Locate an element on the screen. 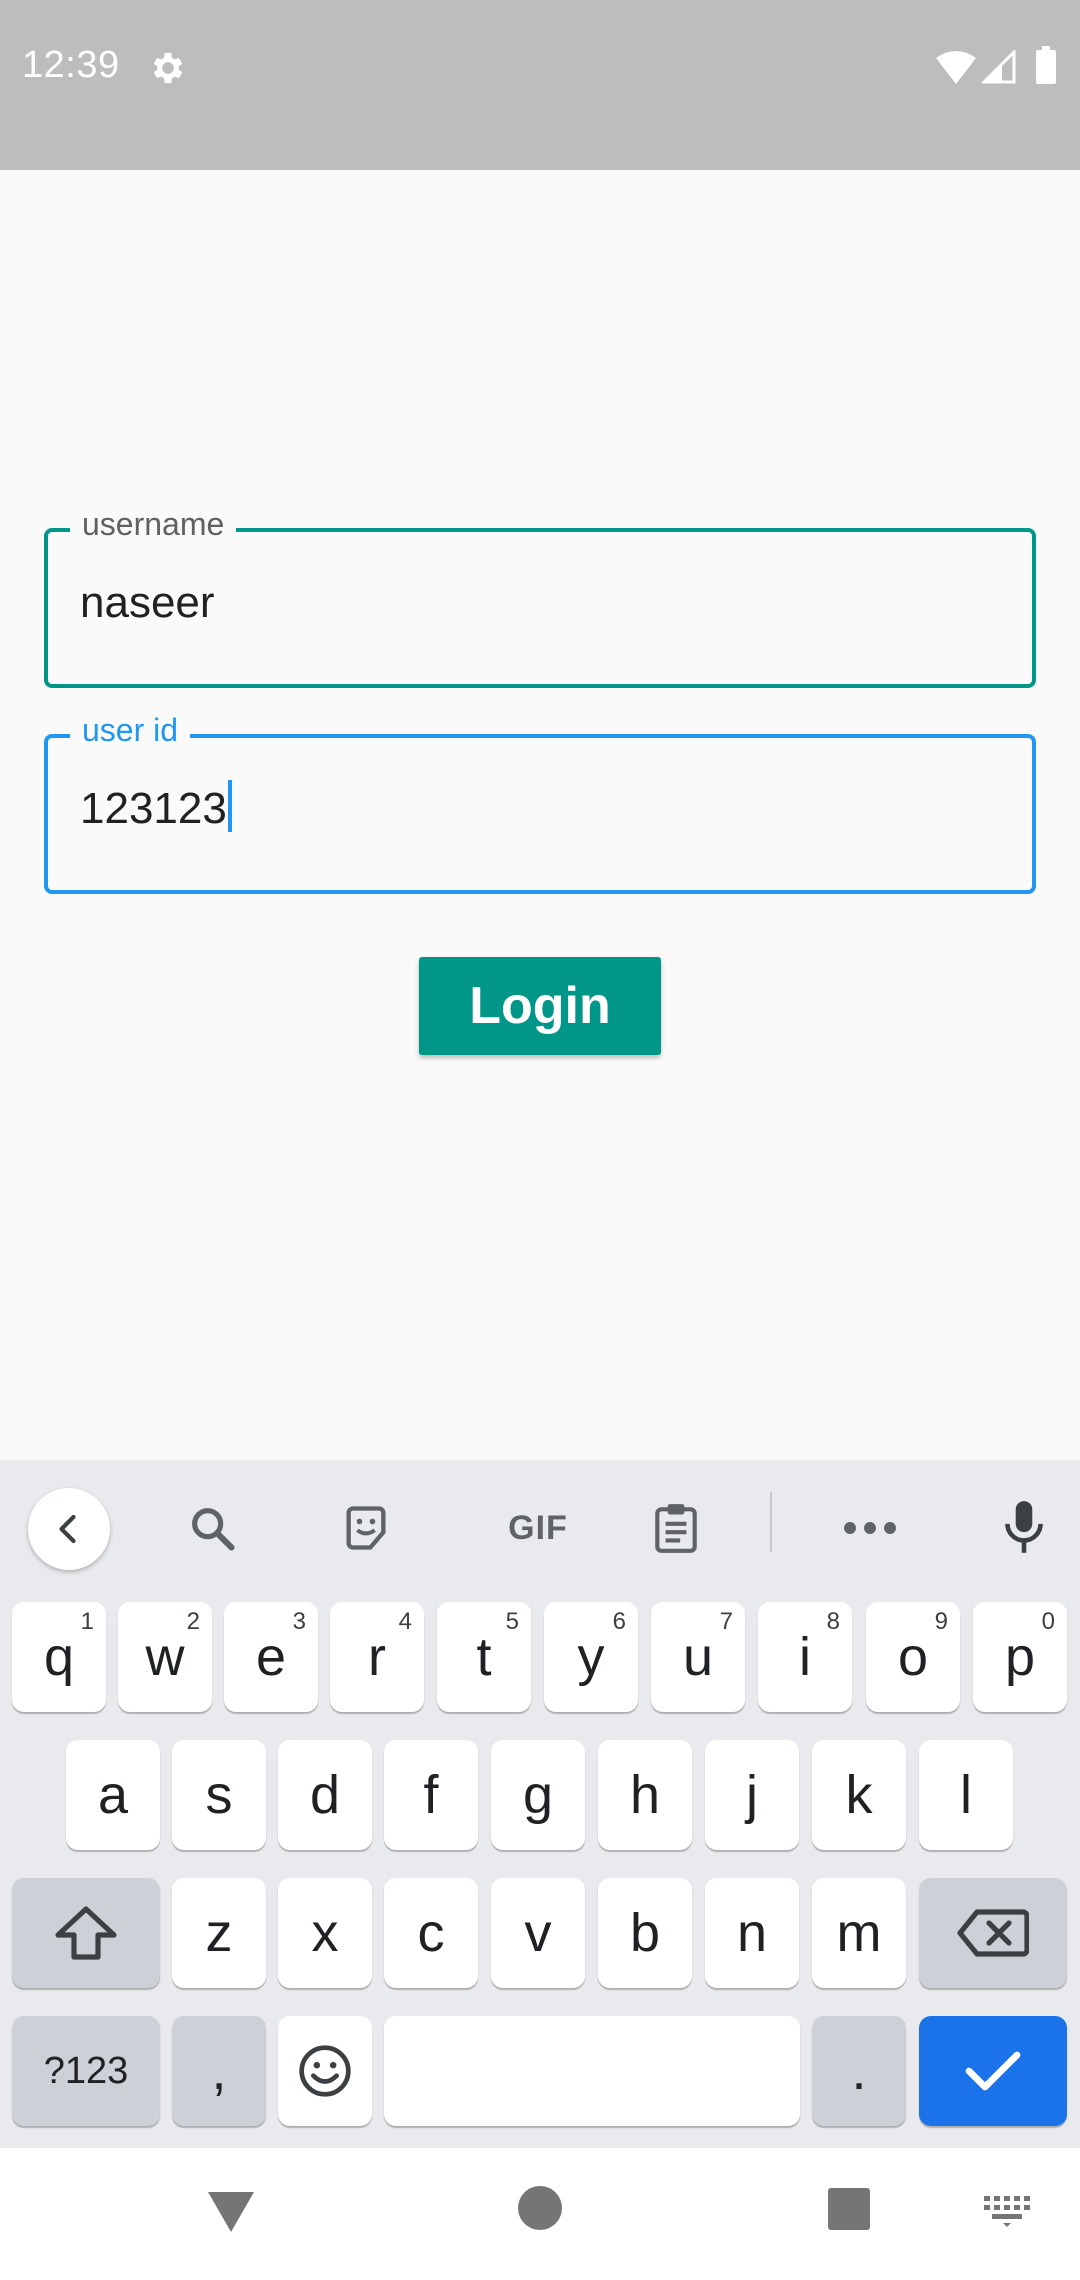  key-b: b is located at coordinates (645, 1933).